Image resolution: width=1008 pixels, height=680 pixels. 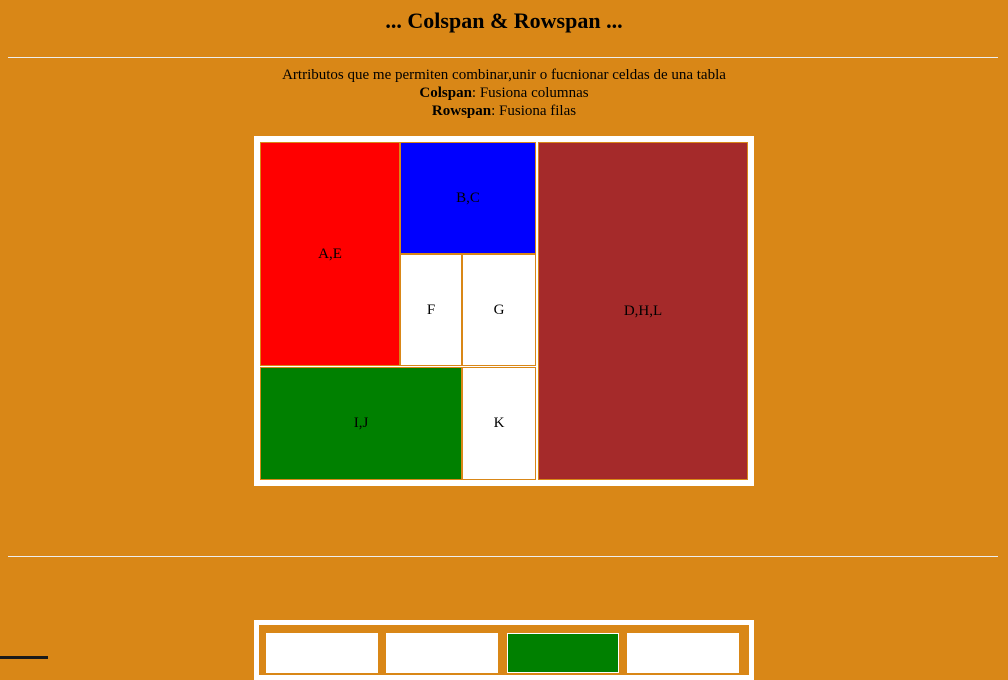 What do you see at coordinates (468, 198) in the screenshot?
I see `table-cell-bc: B,C` at bounding box center [468, 198].